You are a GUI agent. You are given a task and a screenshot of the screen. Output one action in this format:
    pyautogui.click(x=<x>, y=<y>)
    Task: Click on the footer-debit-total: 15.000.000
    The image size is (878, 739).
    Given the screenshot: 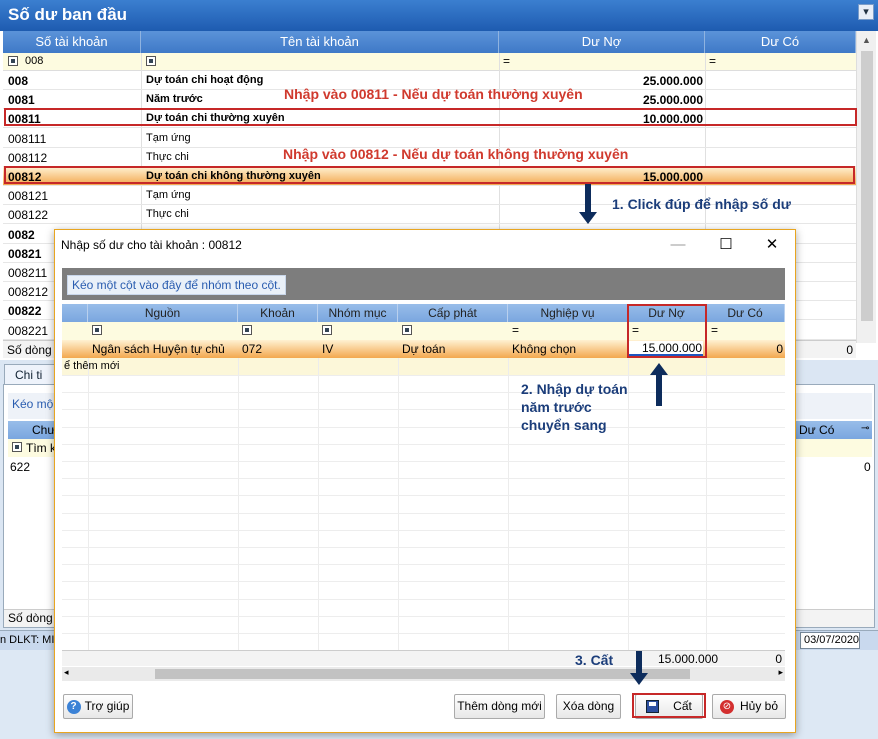 What is the action you would take?
    pyautogui.click(x=688, y=659)
    